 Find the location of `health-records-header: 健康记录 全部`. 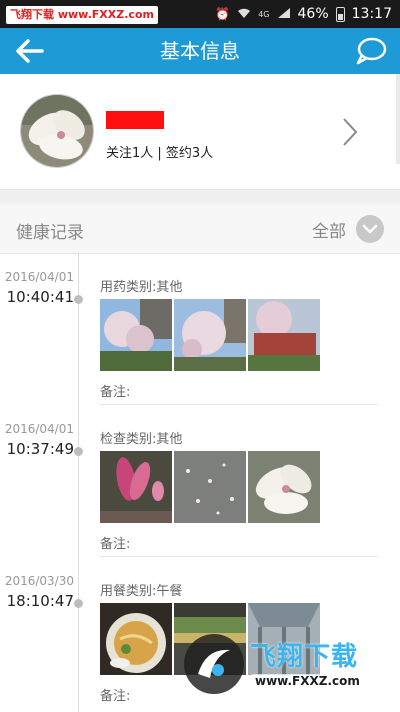

health-records-header: 健康记录 全部 is located at coordinates (200, 229).